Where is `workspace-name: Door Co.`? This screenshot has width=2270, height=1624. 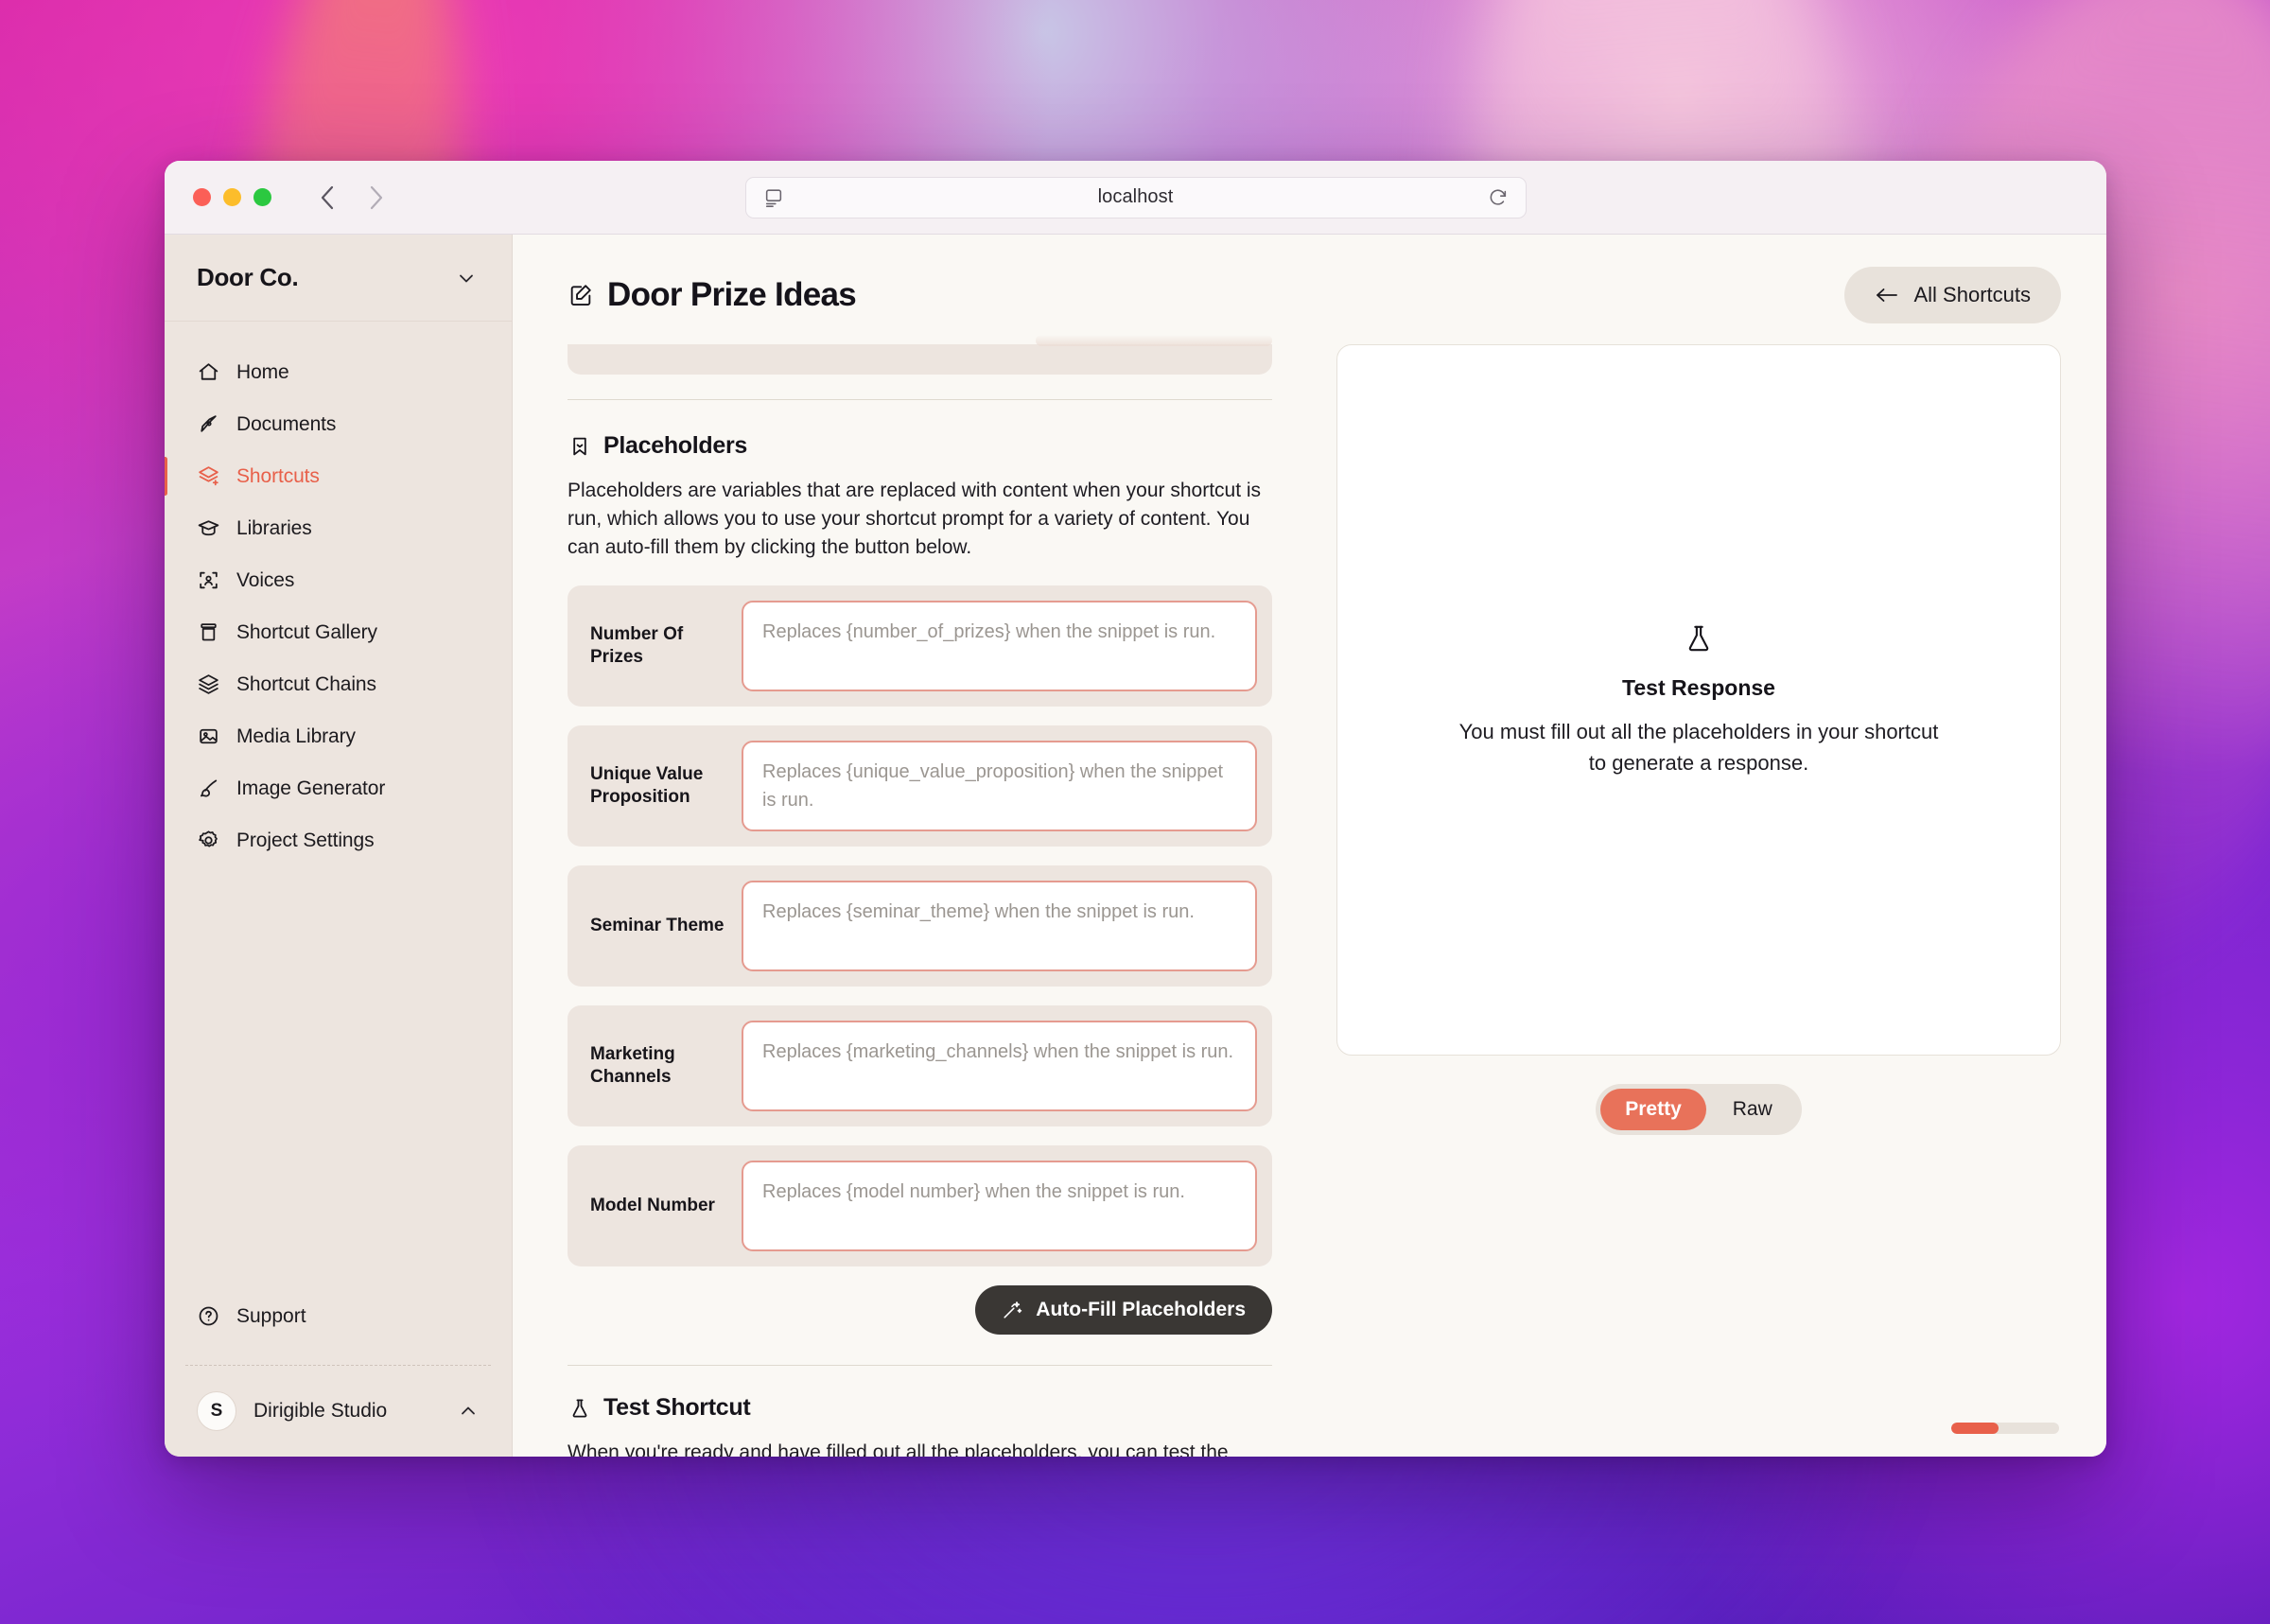 workspace-name: Door Co. is located at coordinates (248, 277).